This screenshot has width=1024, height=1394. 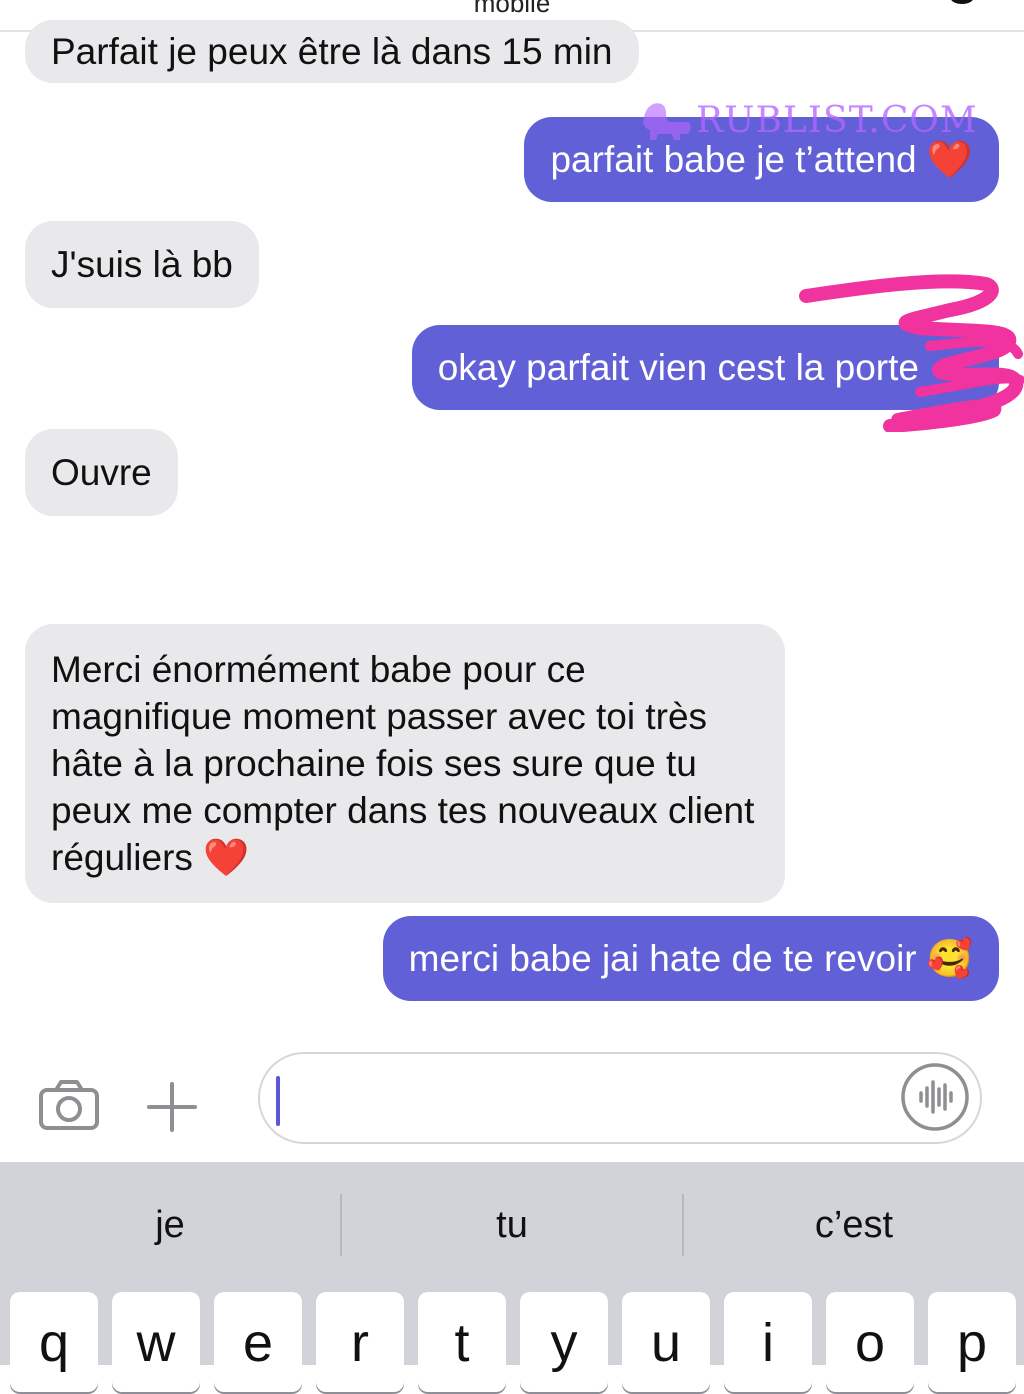 What do you see at coordinates (512, 9) in the screenshot?
I see `header-title: mobile` at bounding box center [512, 9].